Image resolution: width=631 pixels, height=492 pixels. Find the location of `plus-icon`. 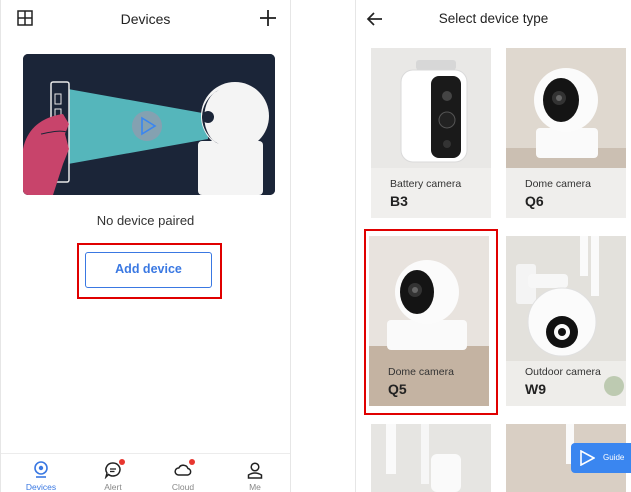

plus-icon is located at coordinates (268, 18).